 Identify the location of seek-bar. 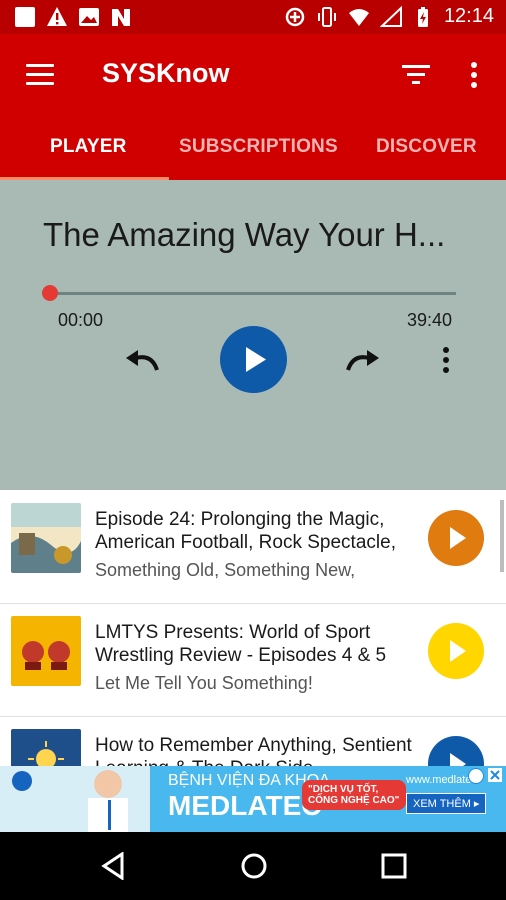
(253, 293).